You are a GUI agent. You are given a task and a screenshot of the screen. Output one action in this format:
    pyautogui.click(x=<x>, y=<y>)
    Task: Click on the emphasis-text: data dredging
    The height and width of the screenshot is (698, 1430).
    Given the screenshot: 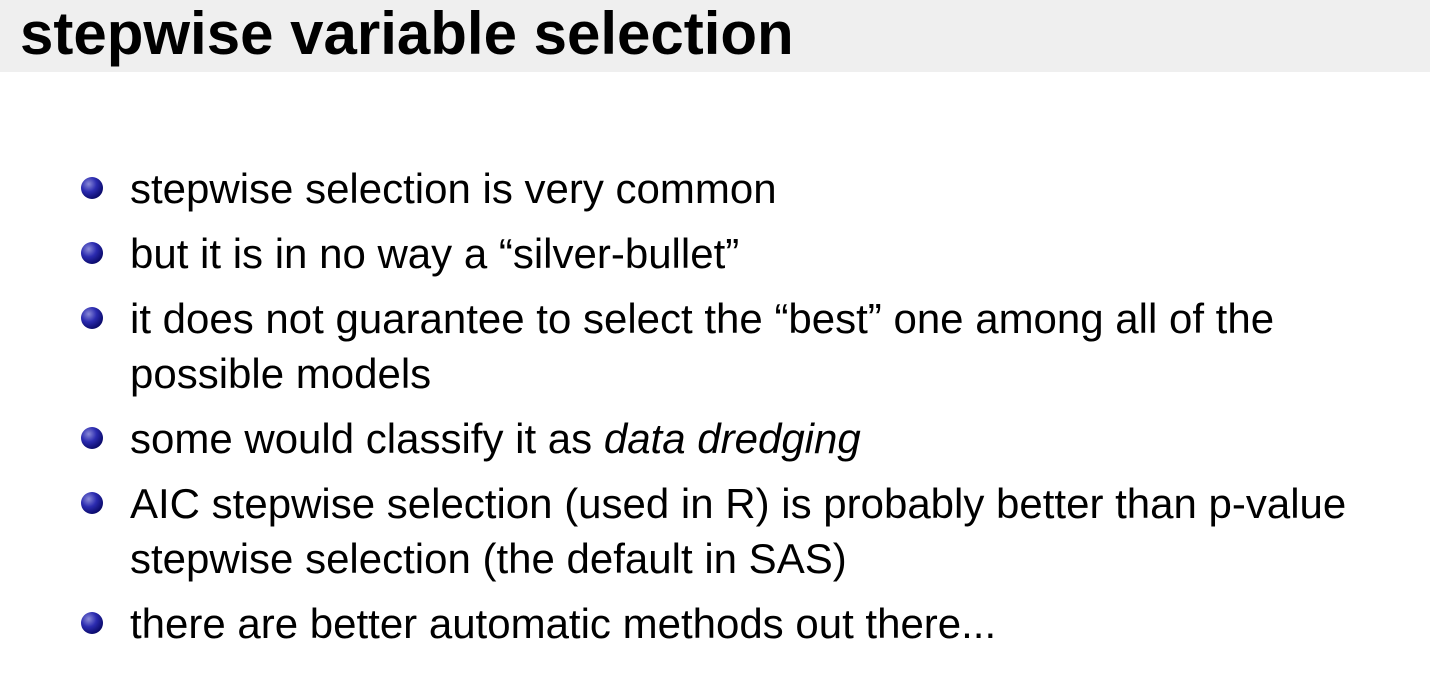 What is the action you would take?
    pyautogui.click(x=732, y=438)
    